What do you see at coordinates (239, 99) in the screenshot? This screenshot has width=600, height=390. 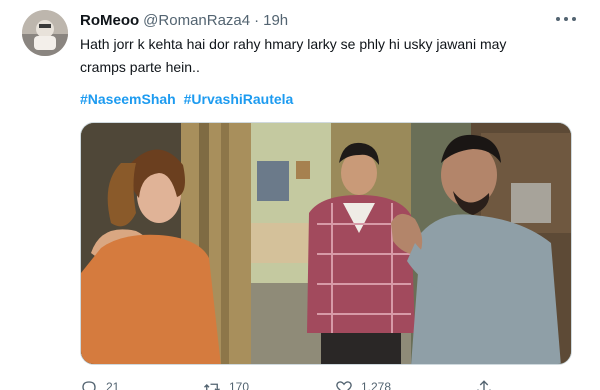 I see `hashtag-link: #UrvashiRautela` at bounding box center [239, 99].